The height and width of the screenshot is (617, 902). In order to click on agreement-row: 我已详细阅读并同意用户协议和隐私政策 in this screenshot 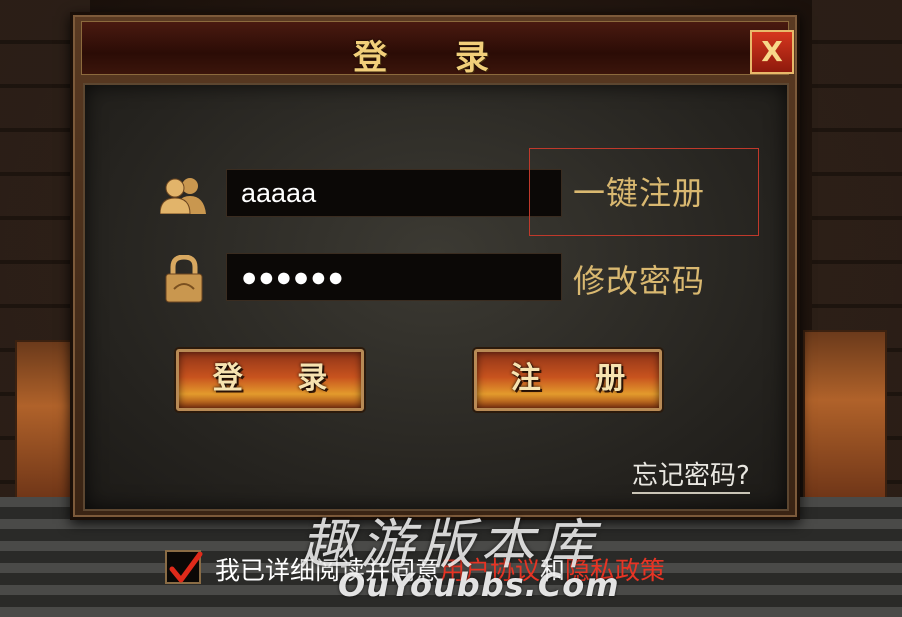, I will do `click(475, 568)`.